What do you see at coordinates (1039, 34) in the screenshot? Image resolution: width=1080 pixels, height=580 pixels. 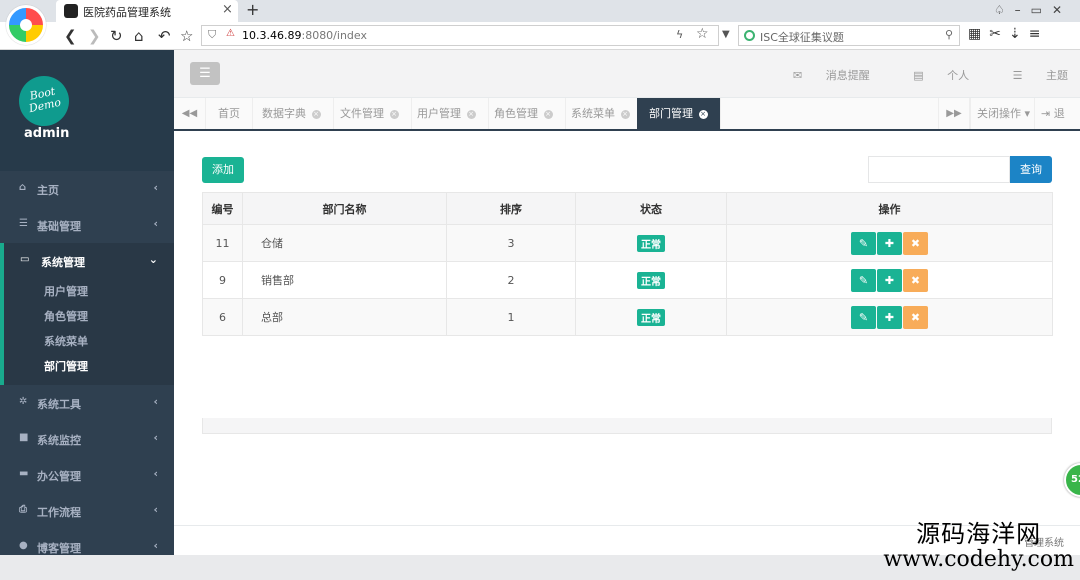 I see `menu-icon: ≡` at bounding box center [1039, 34].